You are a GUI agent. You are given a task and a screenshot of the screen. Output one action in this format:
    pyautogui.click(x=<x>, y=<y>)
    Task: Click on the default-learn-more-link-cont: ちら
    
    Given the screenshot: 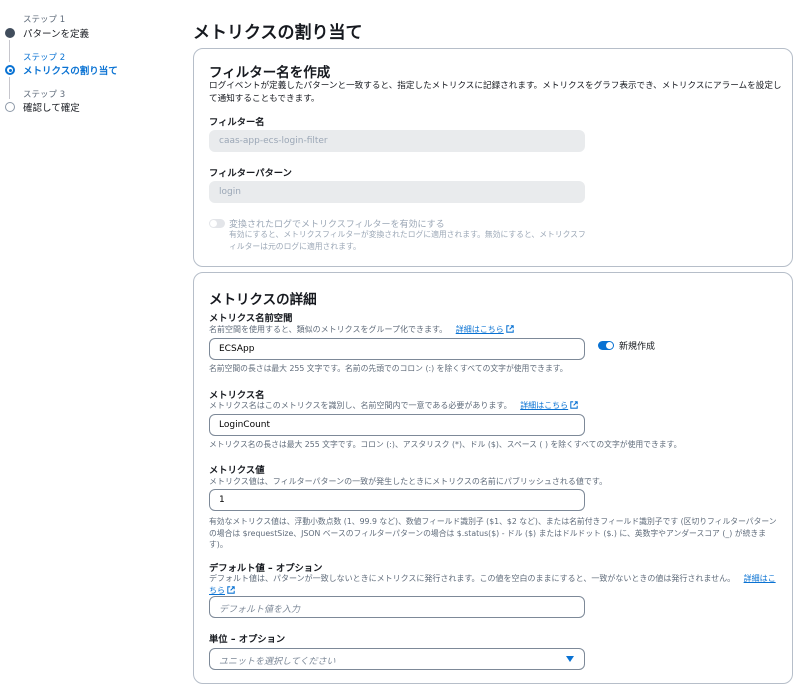 What is the action you would take?
    pyautogui.click(x=217, y=590)
    